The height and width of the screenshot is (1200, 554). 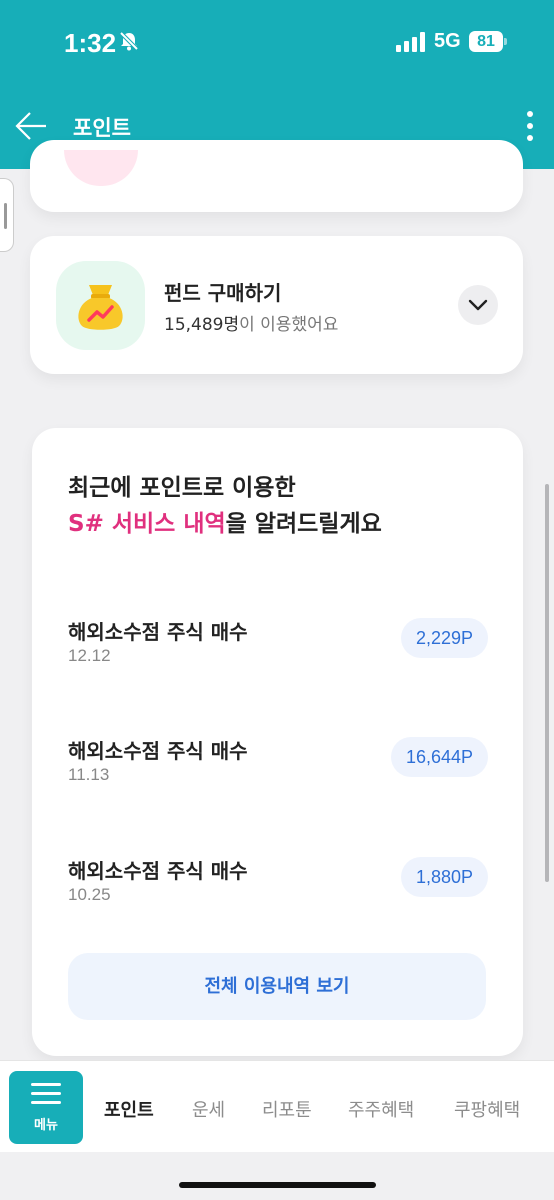 I want to click on previous-card, so click(x=276, y=176).